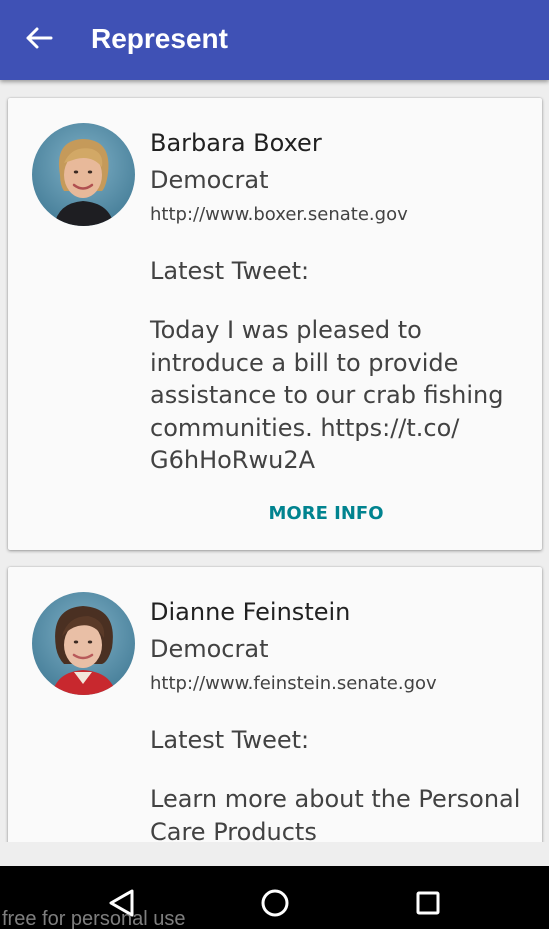 This screenshot has width=549, height=929. Describe the element at coordinates (293, 684) in the screenshot. I see `representative-website-link: http://www.feinstein.senate.gov` at that location.